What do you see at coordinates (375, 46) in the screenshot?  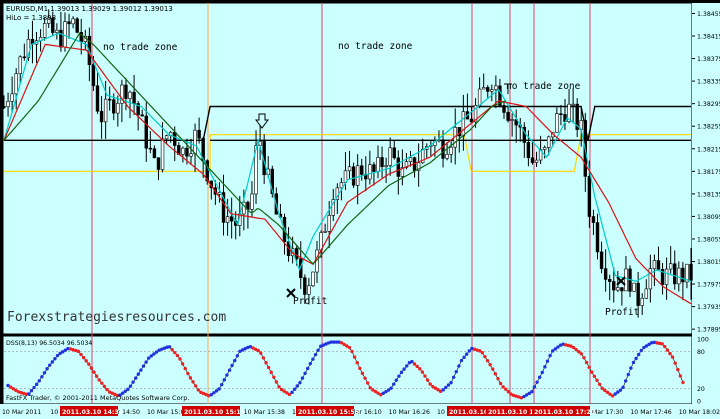 I see `zone-label-2: no trade zone` at bounding box center [375, 46].